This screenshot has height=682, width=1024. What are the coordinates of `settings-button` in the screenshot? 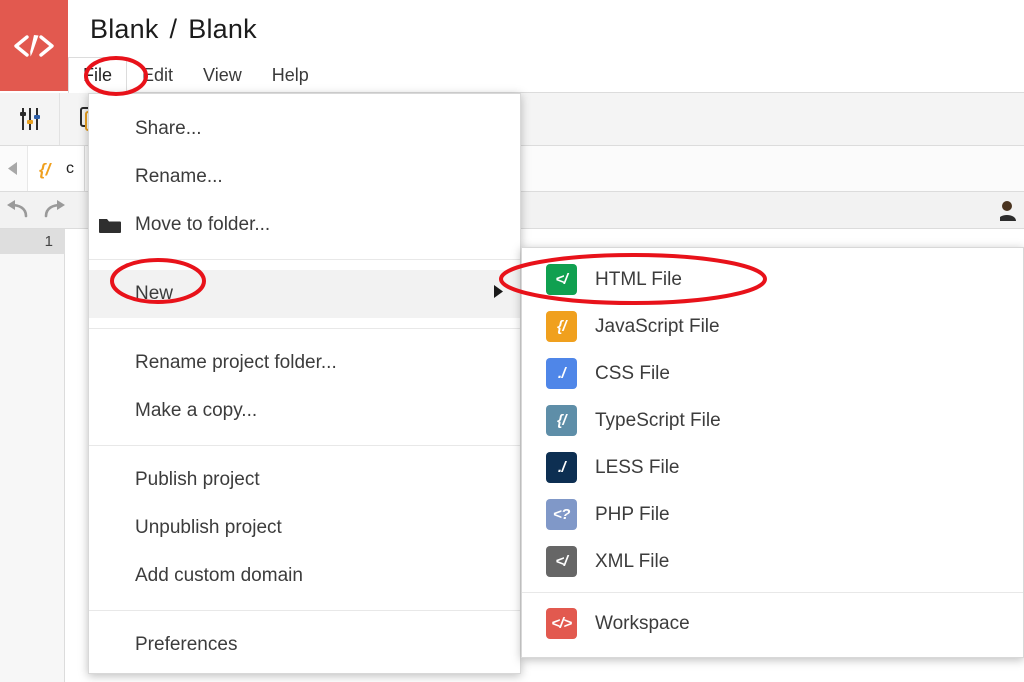 It's located at (30, 119).